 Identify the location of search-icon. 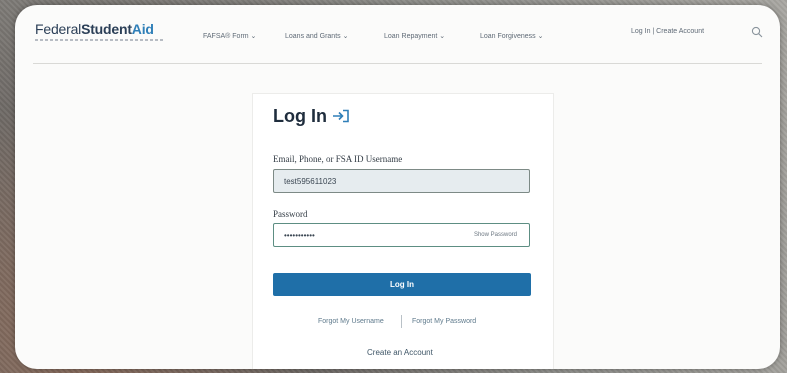
(757, 32).